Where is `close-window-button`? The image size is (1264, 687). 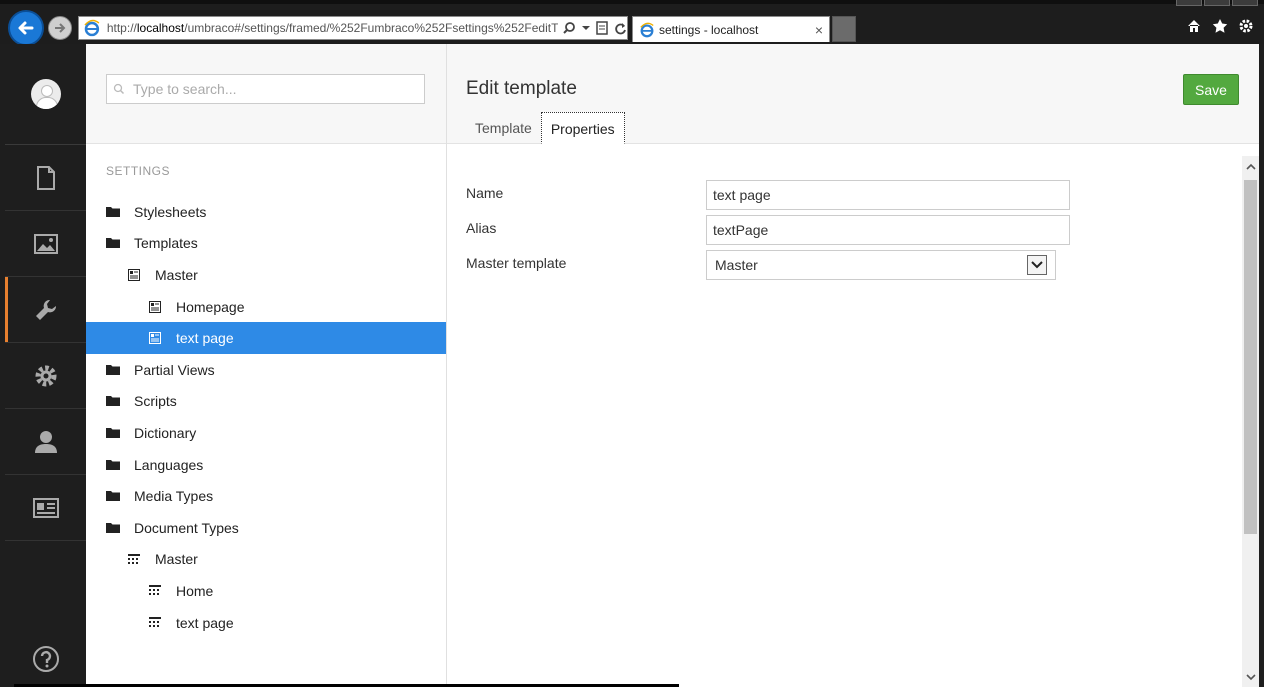 close-window-button is located at coordinates (1245, 3).